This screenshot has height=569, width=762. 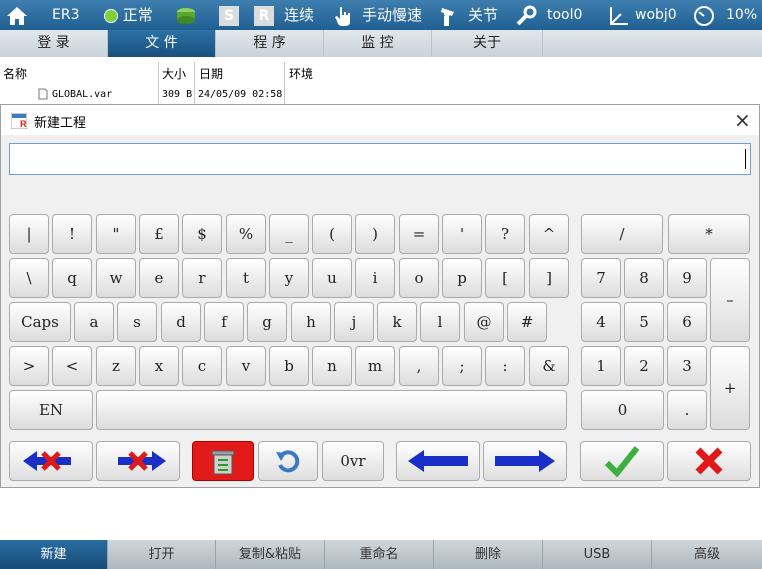 What do you see at coordinates (644, 322) in the screenshot?
I see `numpad-key-5: 5` at bounding box center [644, 322].